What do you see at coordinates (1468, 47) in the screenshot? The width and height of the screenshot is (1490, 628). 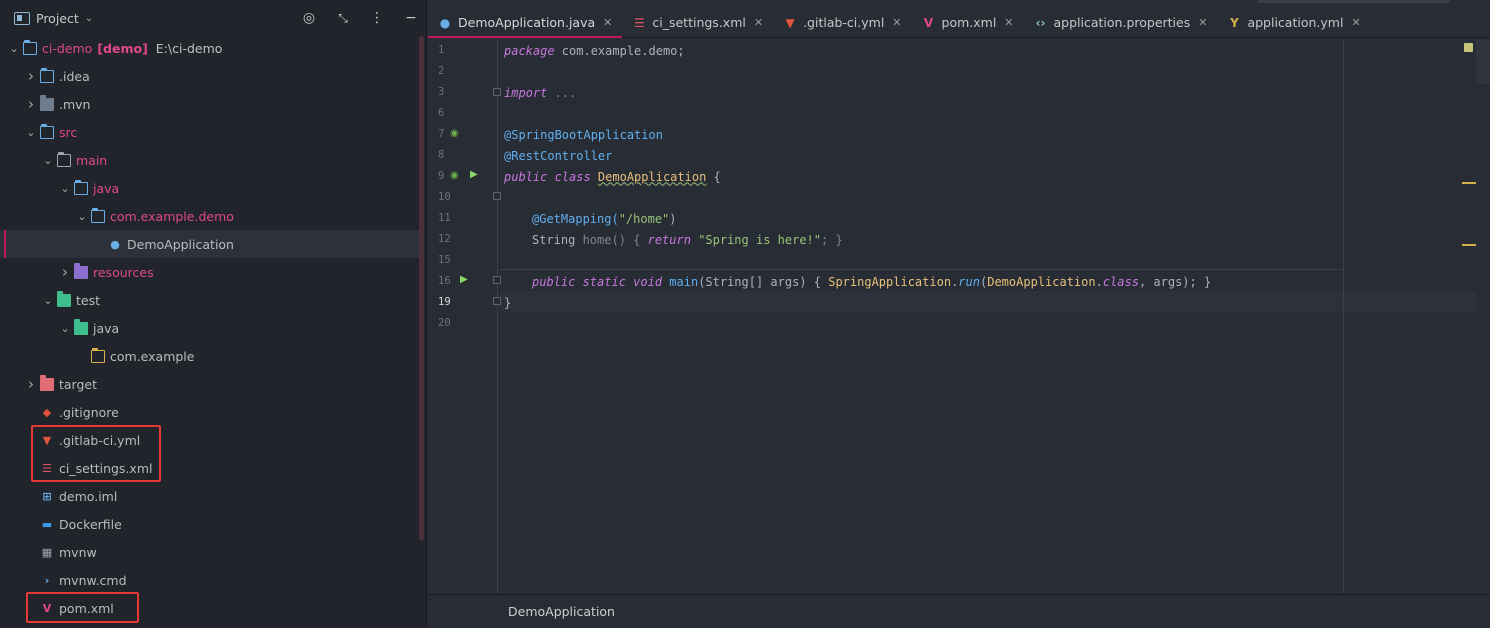 I see `inspection-status-icon` at bounding box center [1468, 47].